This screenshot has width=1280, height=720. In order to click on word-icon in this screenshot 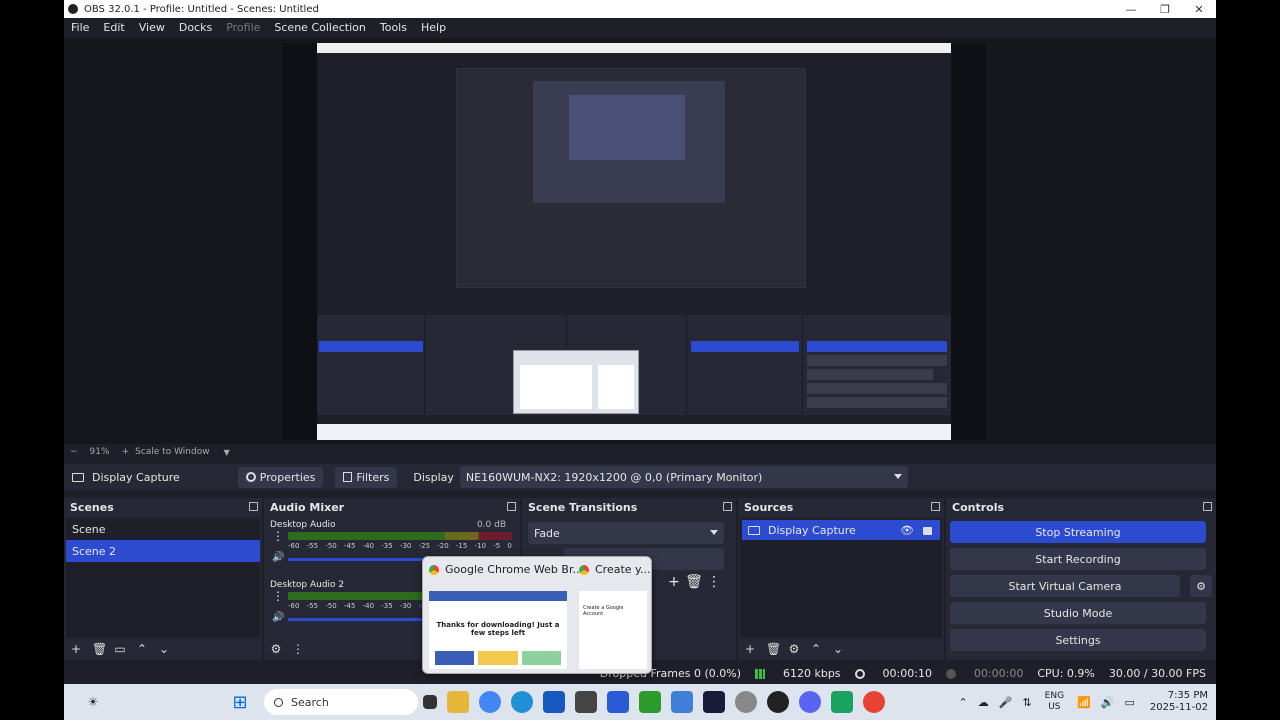, I will do `click(618, 702)`.